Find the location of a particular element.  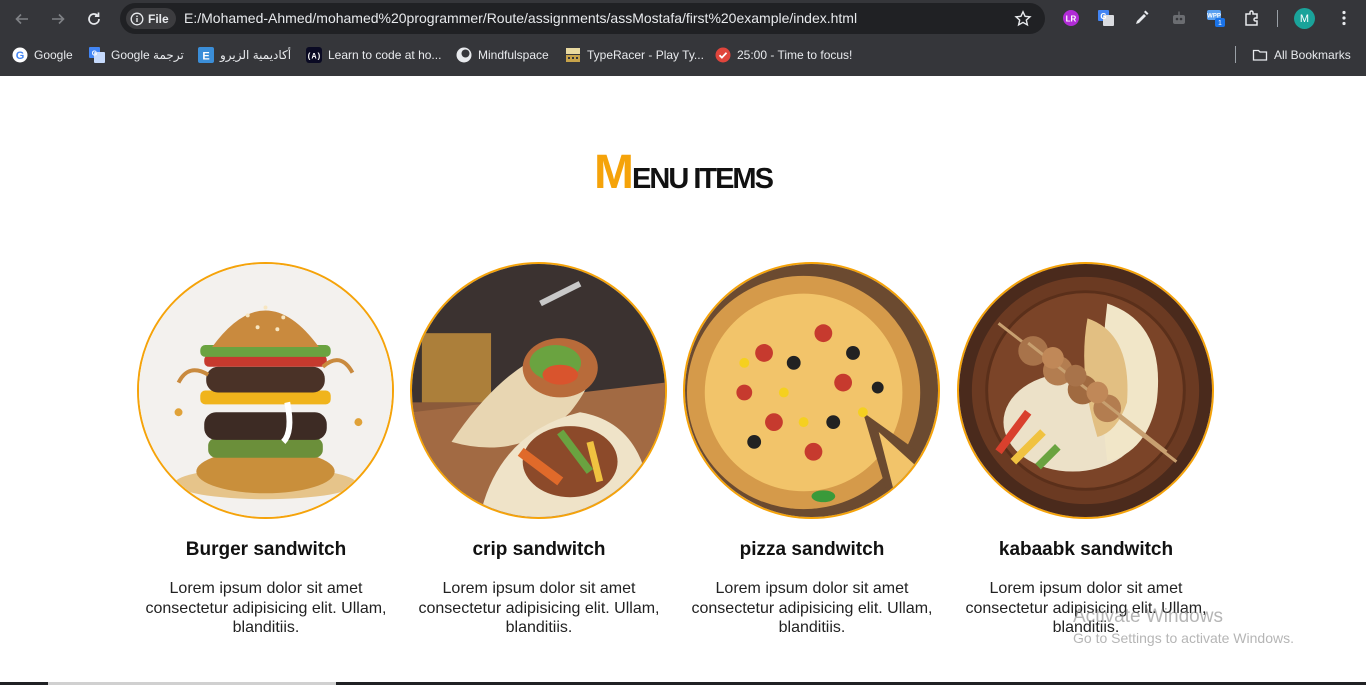

extension-robot-button is located at coordinates (1179, 18).